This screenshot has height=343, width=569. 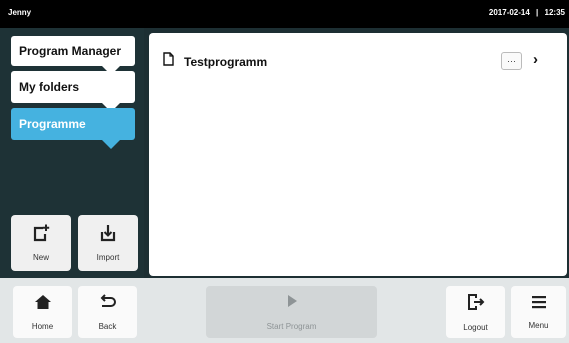 I want to click on import-button: Import, so click(x=108, y=243).